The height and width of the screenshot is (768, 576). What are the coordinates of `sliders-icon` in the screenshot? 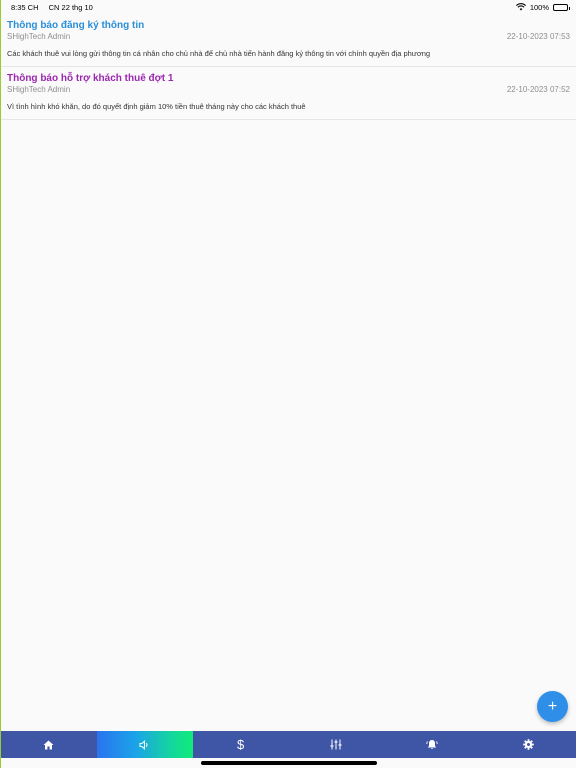 It's located at (336, 744).